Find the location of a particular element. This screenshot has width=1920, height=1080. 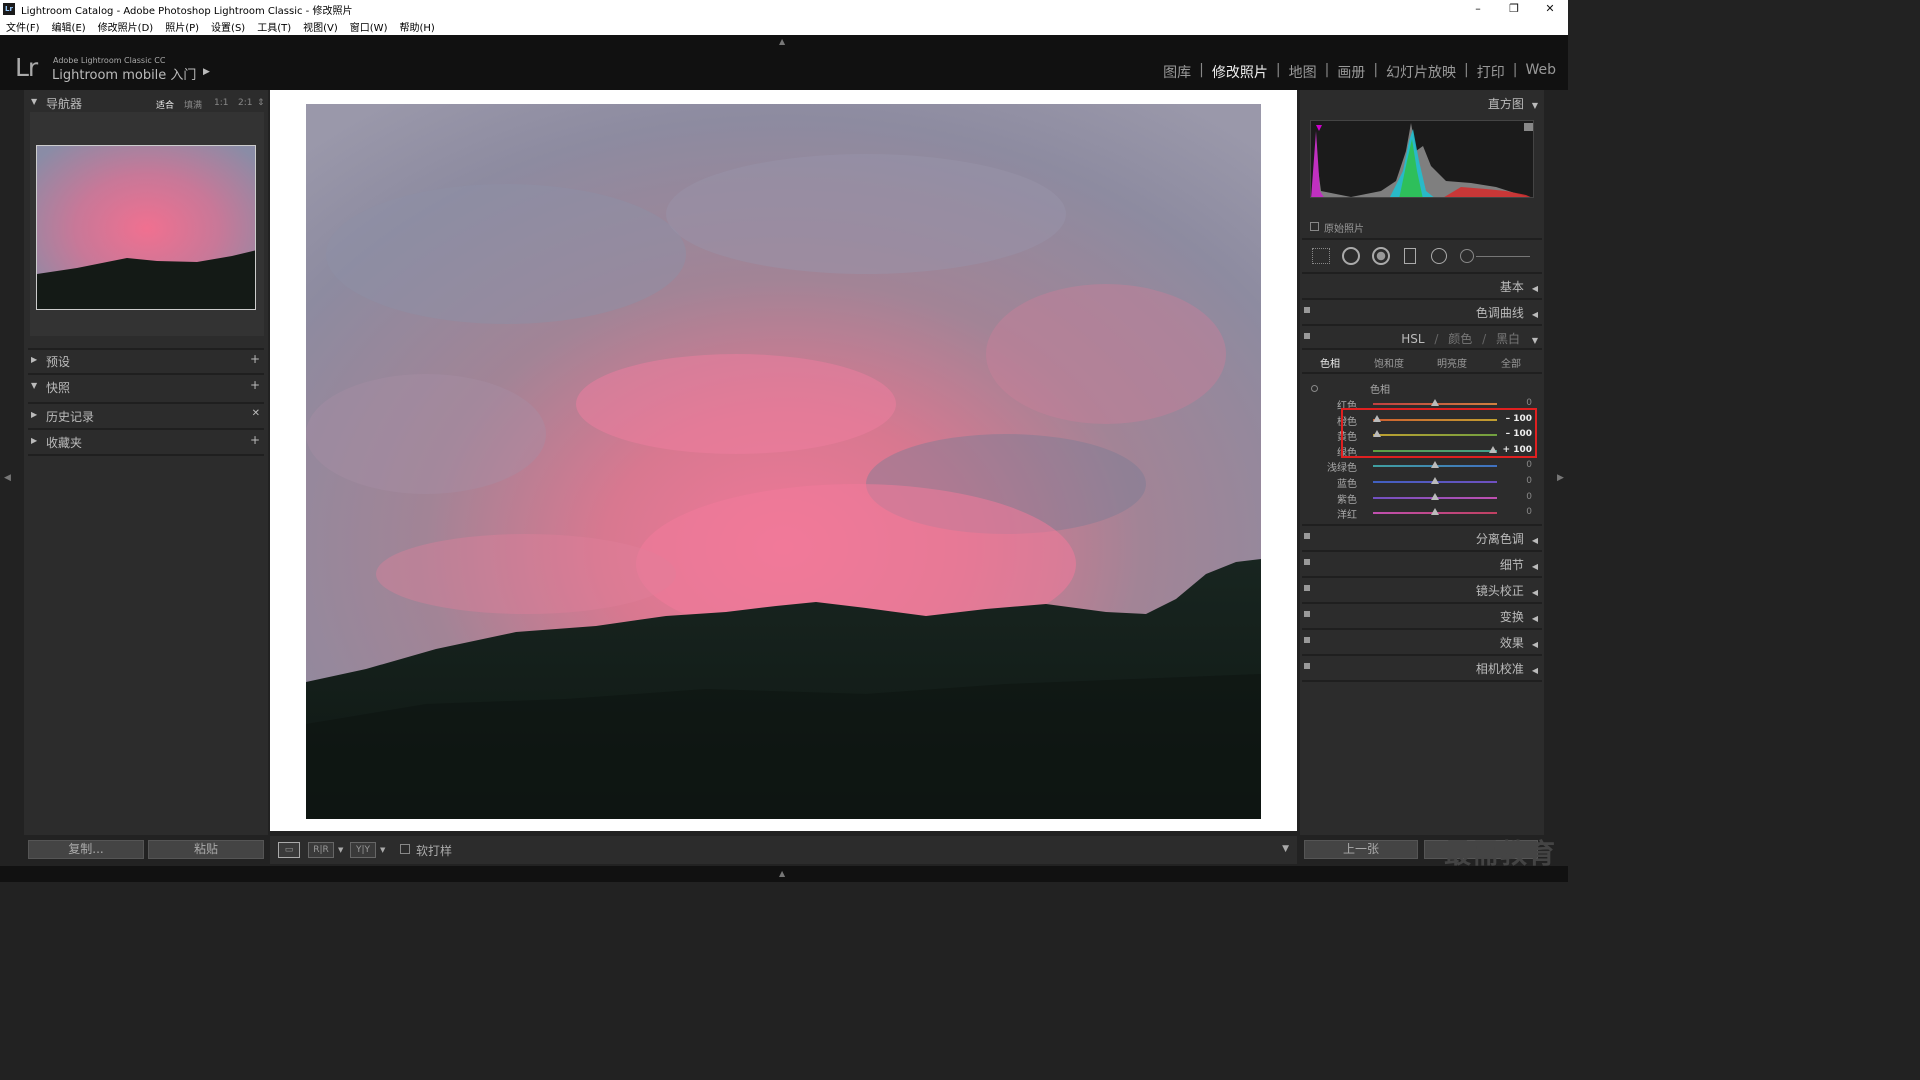

hue-slider-row: 蓝色 0 is located at coordinates (1422, 482).